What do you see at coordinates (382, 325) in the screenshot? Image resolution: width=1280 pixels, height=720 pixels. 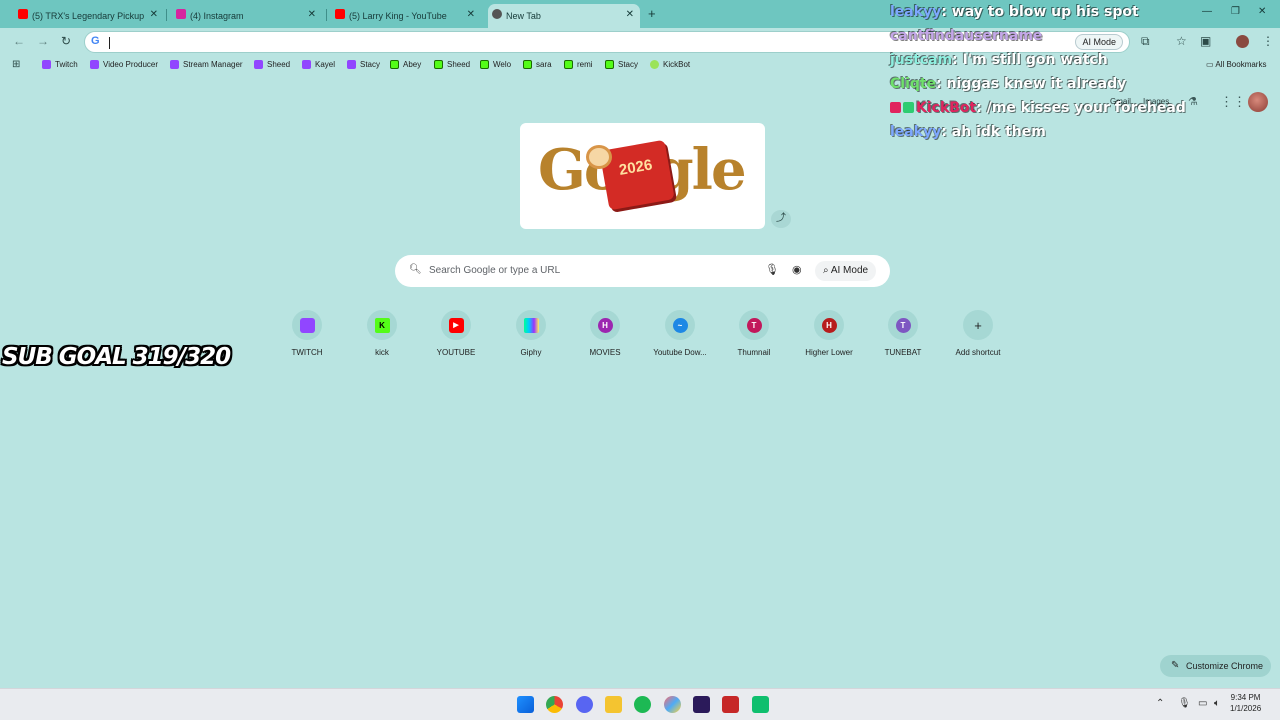 I see `shortcut-tile: K` at bounding box center [382, 325].